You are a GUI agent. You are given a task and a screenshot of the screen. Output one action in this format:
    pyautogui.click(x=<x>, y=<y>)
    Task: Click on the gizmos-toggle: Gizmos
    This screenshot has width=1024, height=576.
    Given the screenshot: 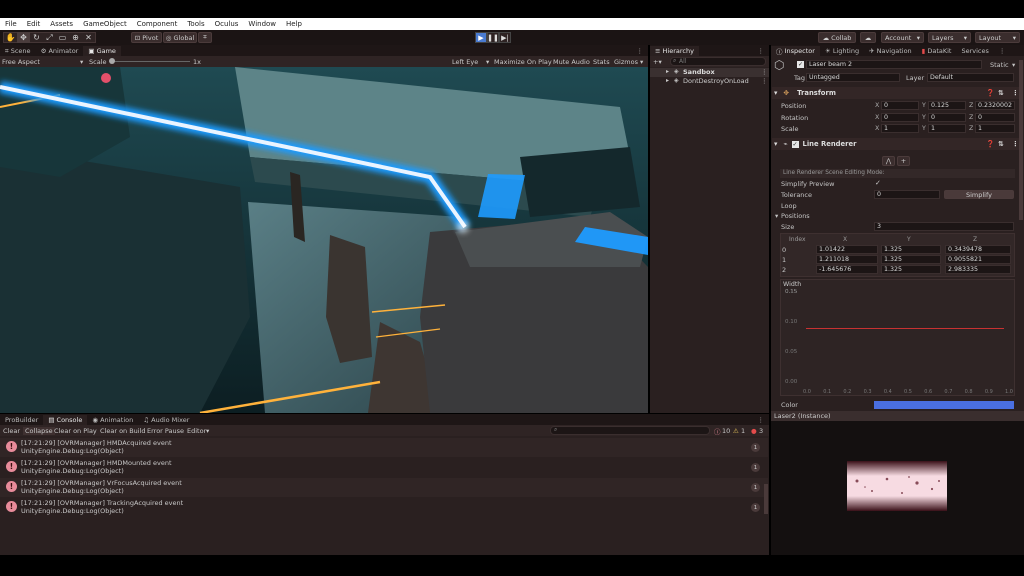 What is the action you would take?
    pyautogui.click(x=626, y=62)
    